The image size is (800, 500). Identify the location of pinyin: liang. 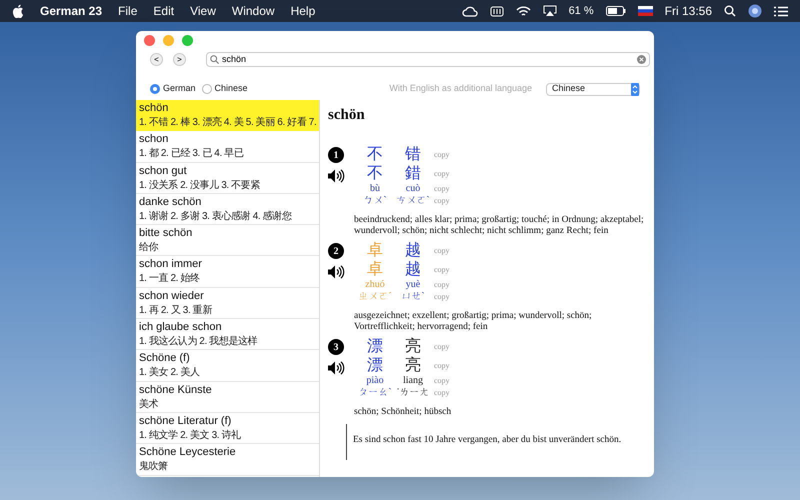
(413, 381).